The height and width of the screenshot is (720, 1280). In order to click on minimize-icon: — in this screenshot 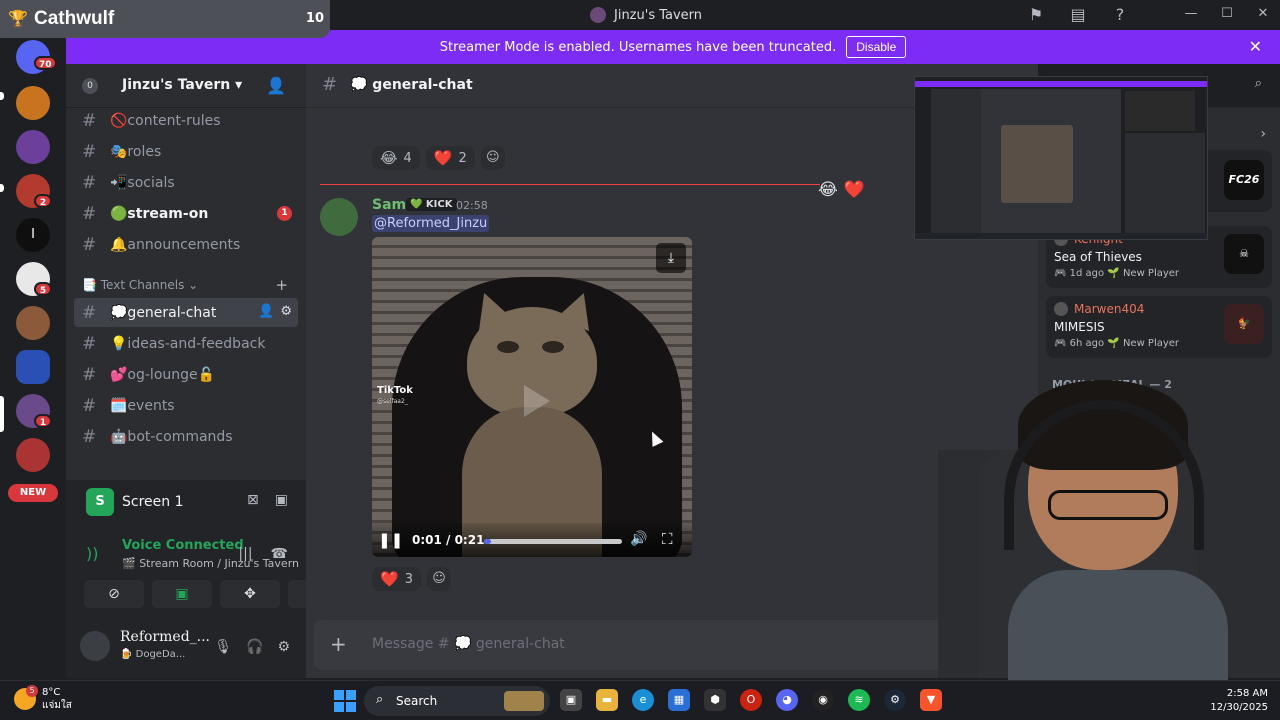, I will do `click(1191, 13)`.